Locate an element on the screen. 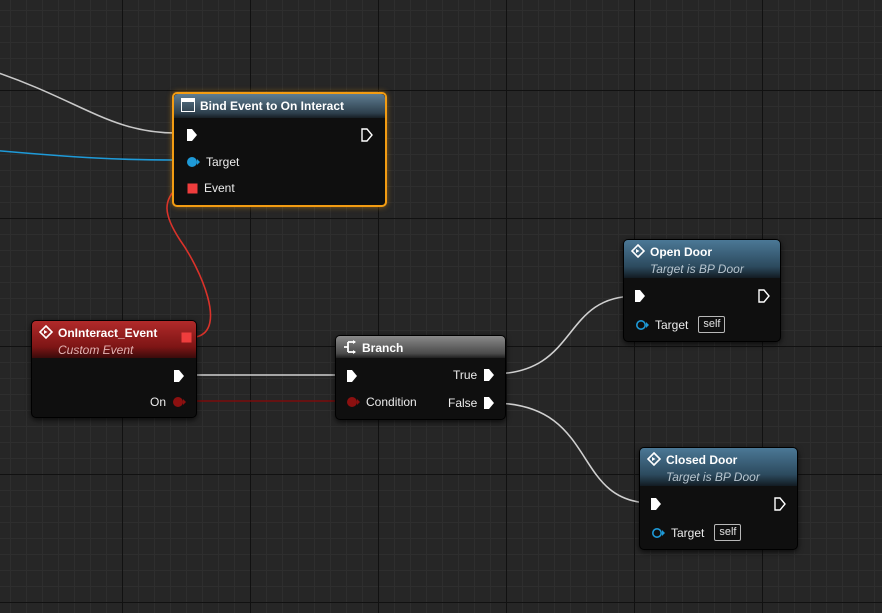 This screenshot has height=613, width=882. condition-pin: Condition is located at coordinates (381, 402).